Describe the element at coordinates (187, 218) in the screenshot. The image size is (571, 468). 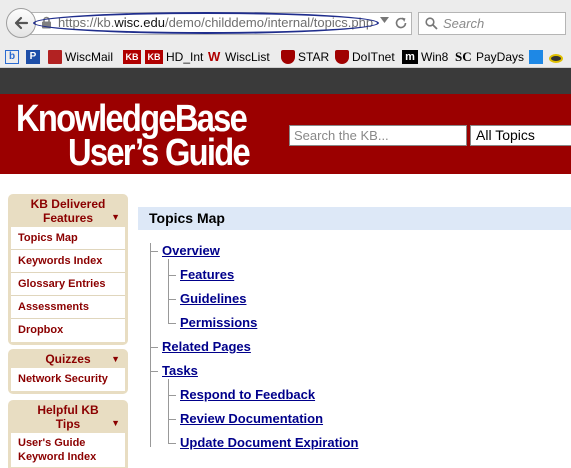
I see `page-title: Topics Map` at that location.